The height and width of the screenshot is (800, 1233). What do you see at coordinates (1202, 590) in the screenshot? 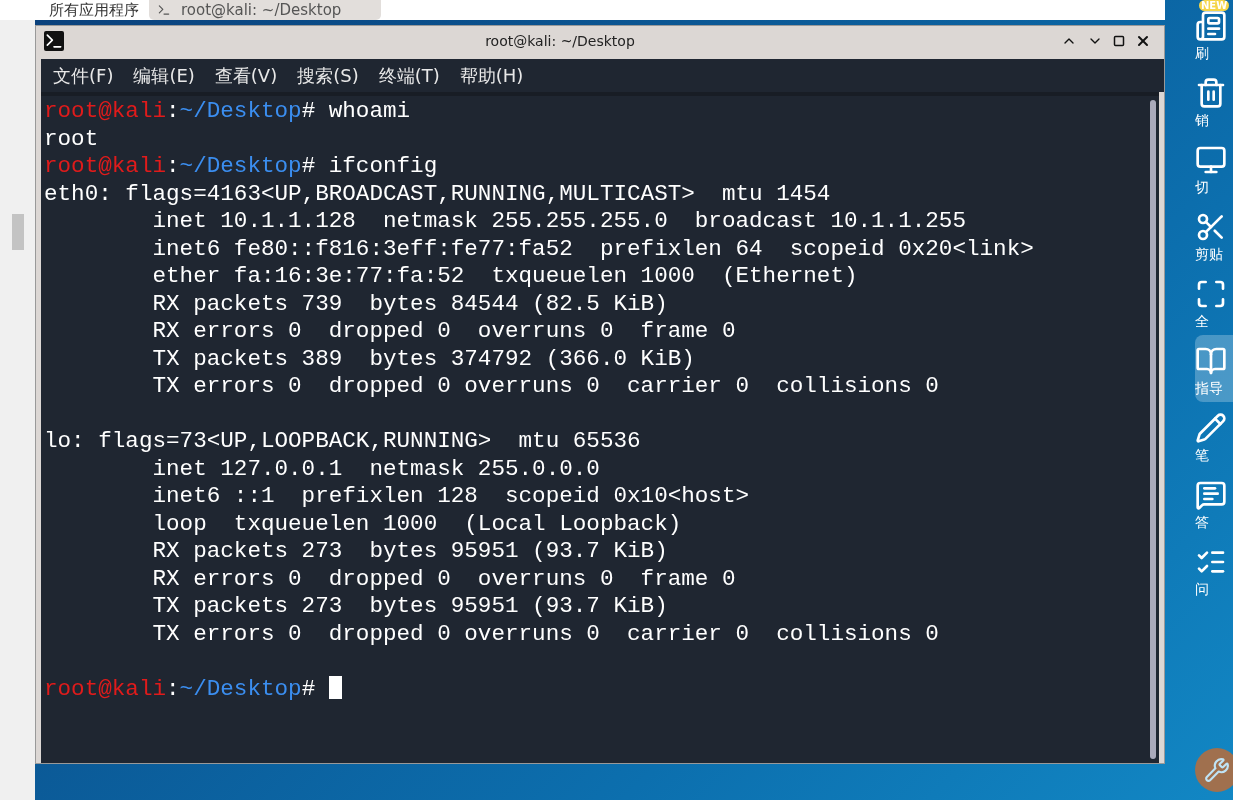
I see `sidebar-label: 问` at bounding box center [1202, 590].